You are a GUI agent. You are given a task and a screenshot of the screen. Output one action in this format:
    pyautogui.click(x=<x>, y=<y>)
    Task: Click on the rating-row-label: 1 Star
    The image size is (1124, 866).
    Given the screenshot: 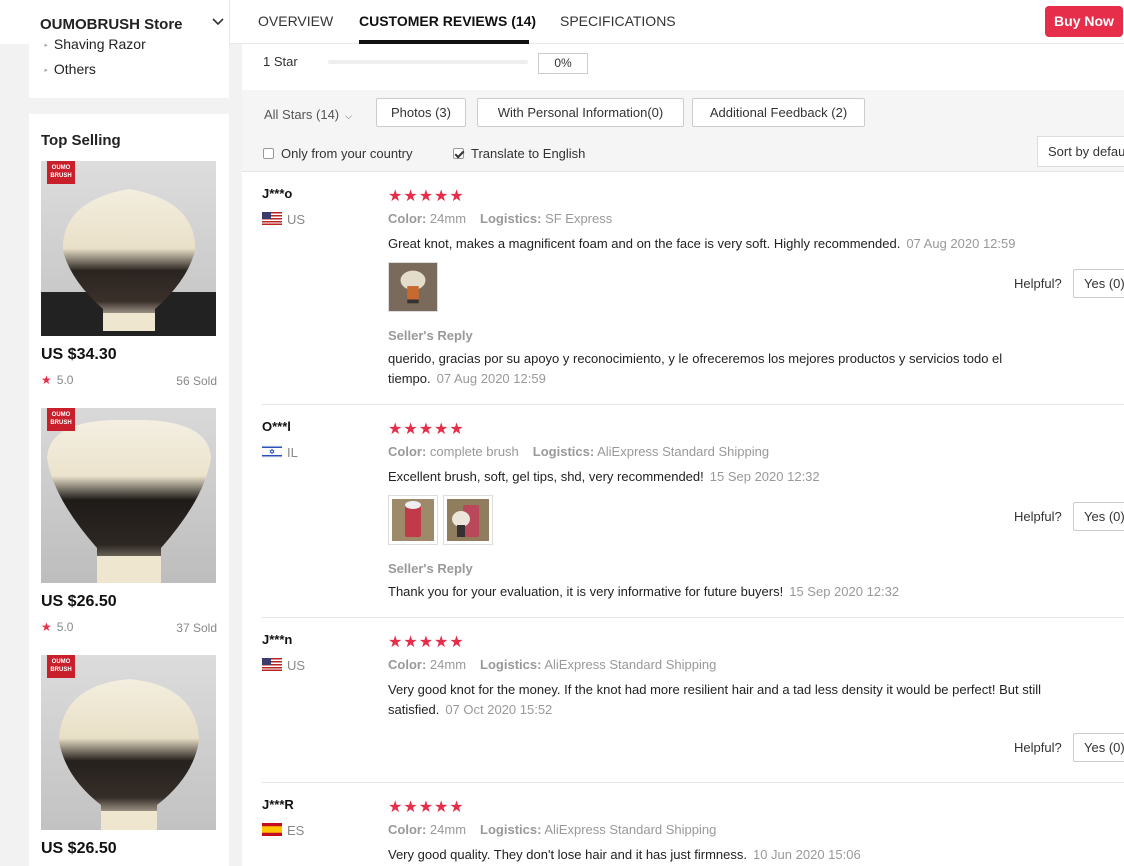 What is the action you would take?
    pyautogui.click(x=280, y=61)
    